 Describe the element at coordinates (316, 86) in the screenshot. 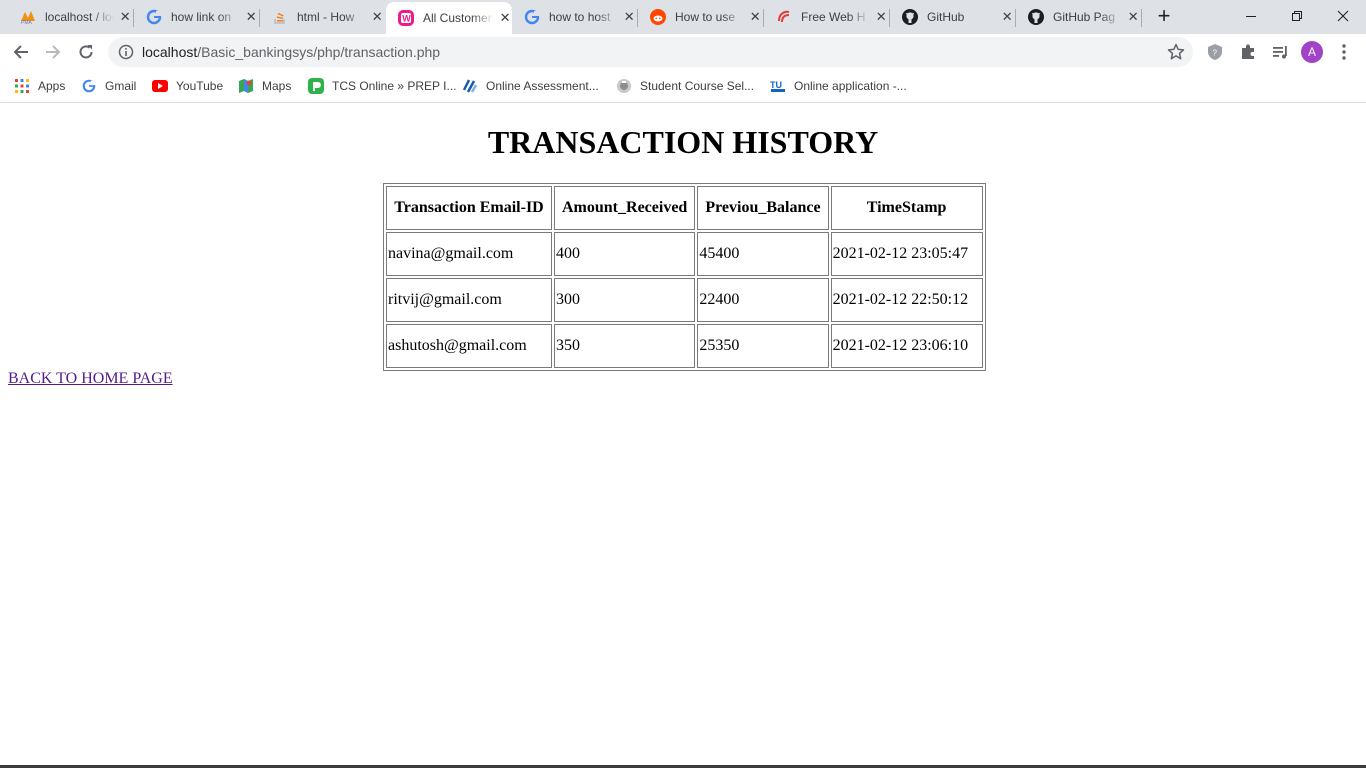

I see `tcs-icon` at that location.